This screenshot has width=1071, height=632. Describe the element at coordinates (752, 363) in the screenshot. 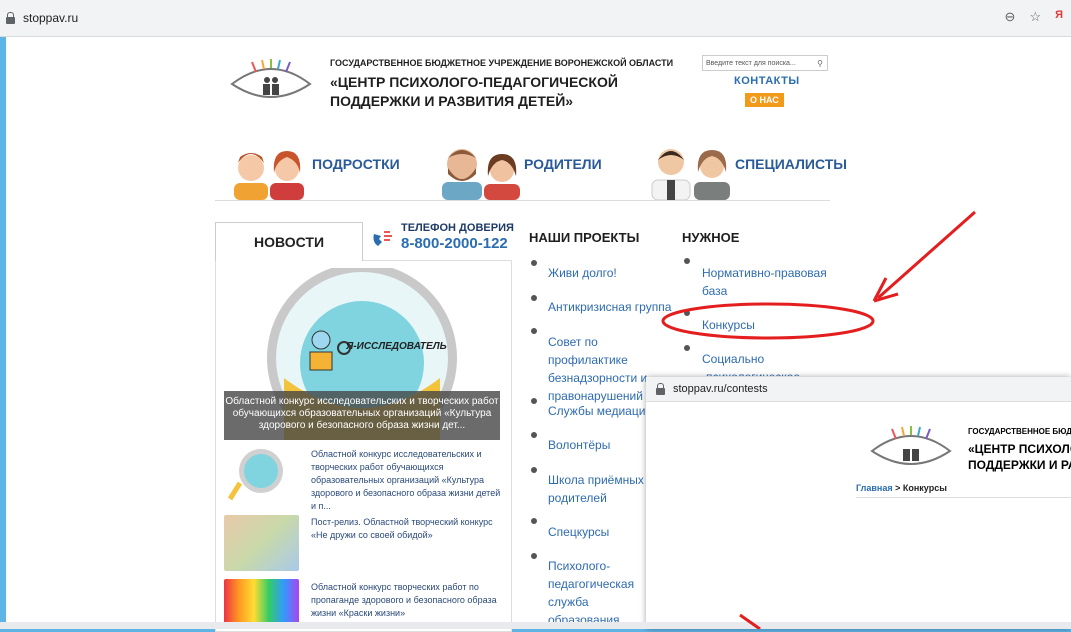

I see `useful-item-3: Социально -психологическое` at that location.